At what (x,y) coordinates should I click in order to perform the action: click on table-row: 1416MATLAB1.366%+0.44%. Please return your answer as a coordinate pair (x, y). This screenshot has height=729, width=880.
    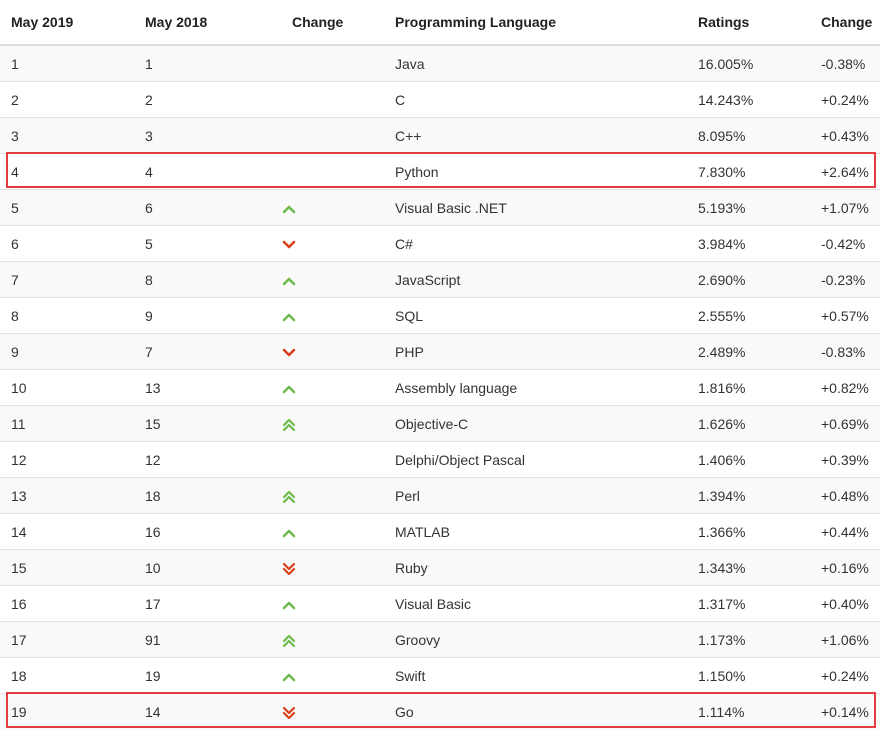
    Looking at the image, I should click on (440, 532).